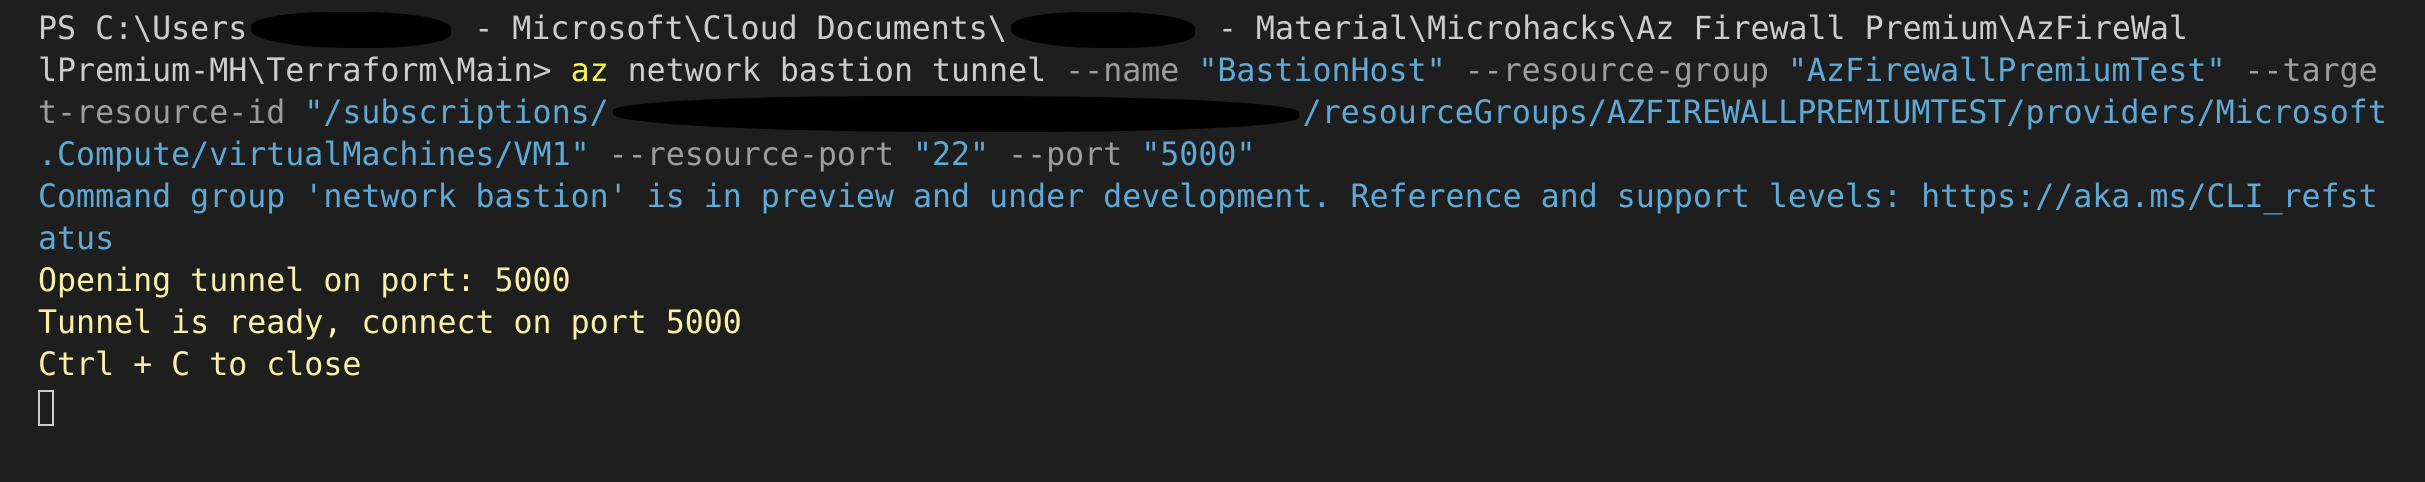 The width and height of the screenshot is (2425, 482). I want to click on param-value: "BastionHost", so click(1322, 71).